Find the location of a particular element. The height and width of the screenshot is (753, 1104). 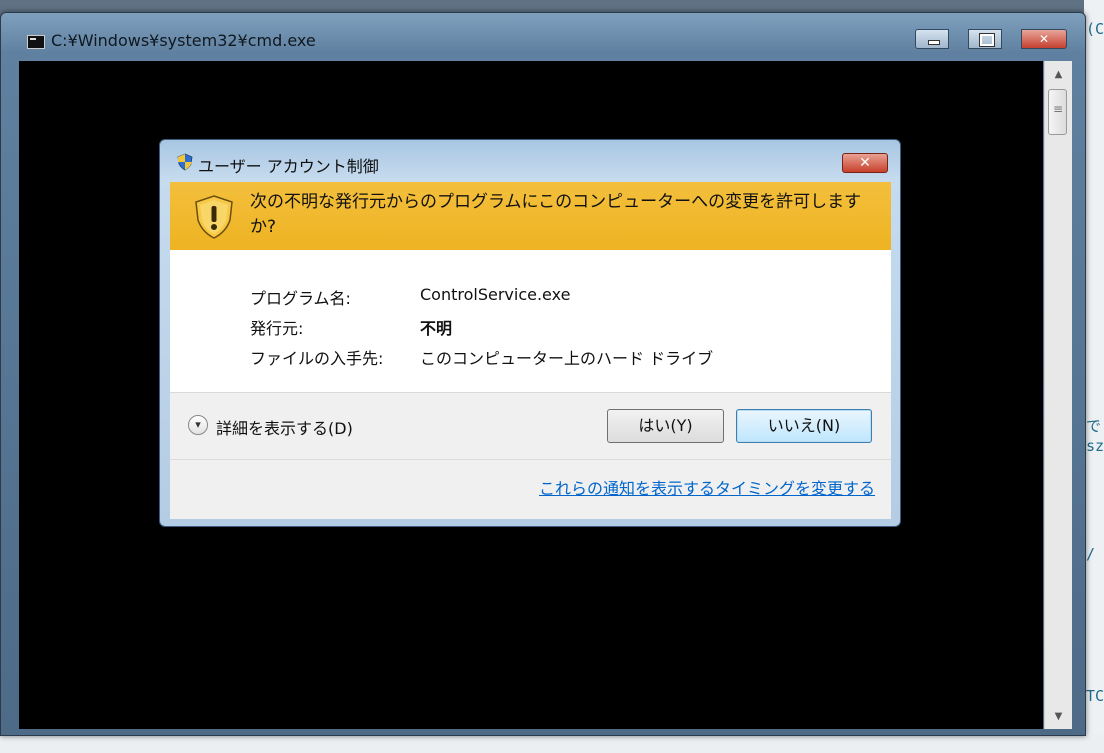

footer-divider is located at coordinates (530, 459).